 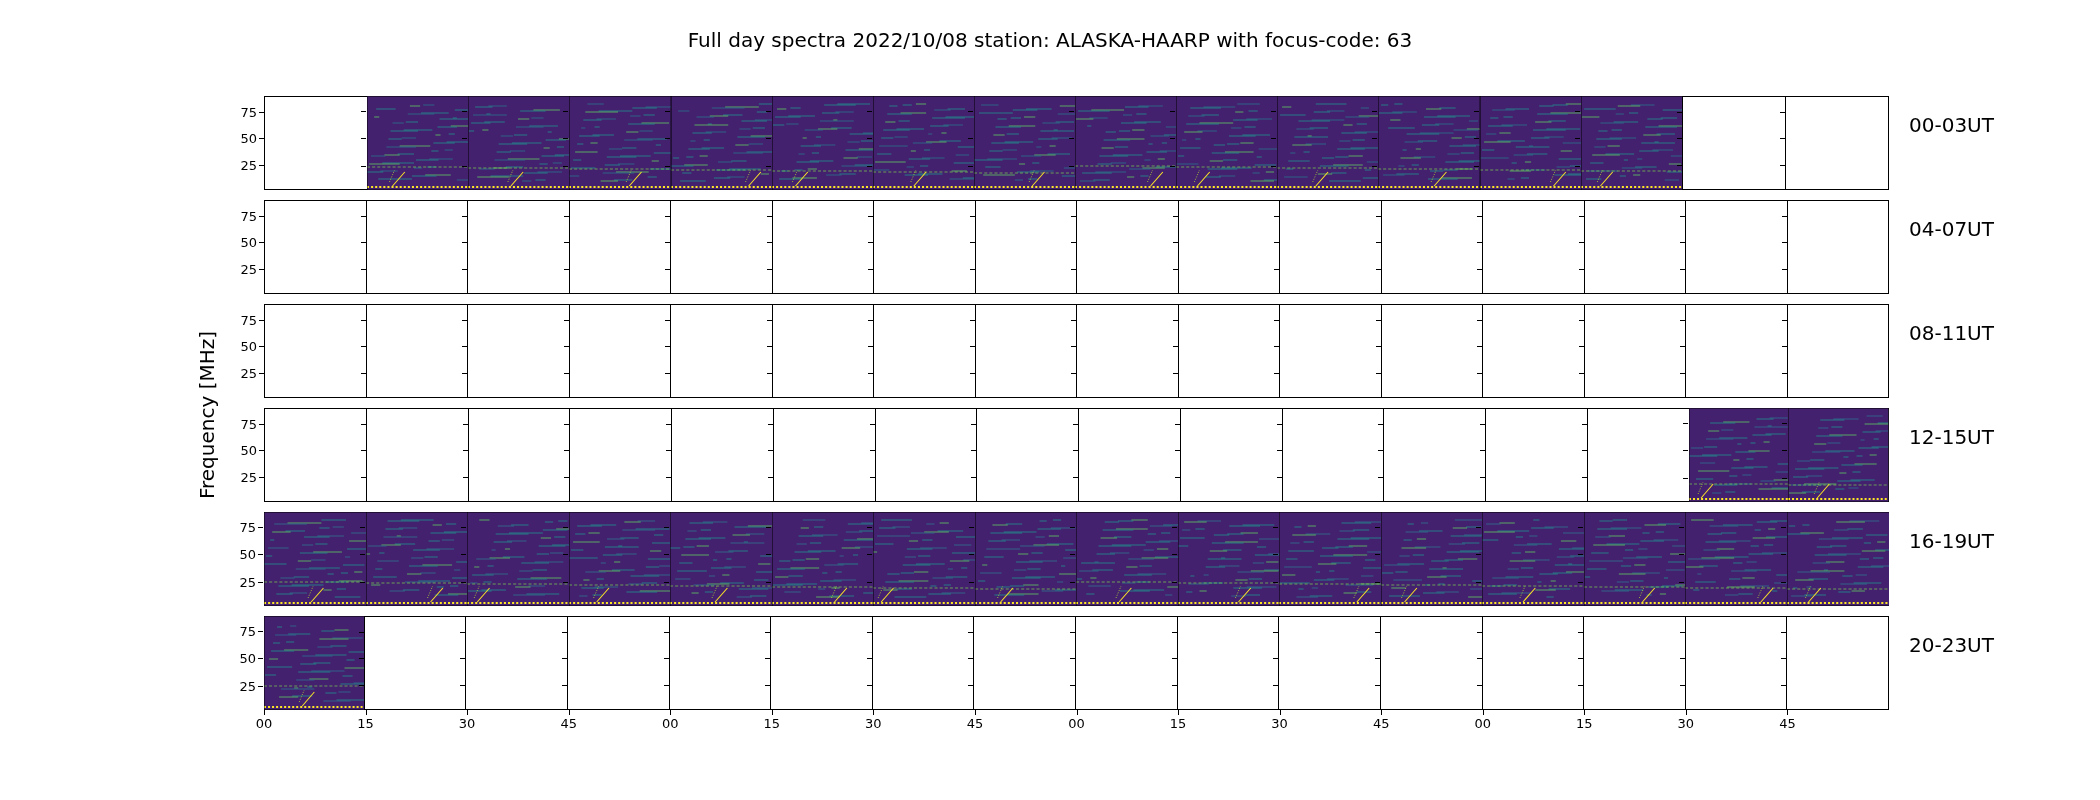 What do you see at coordinates (207, 415) in the screenshot?
I see `y-axis-label: Frequency [MHz]` at bounding box center [207, 415].